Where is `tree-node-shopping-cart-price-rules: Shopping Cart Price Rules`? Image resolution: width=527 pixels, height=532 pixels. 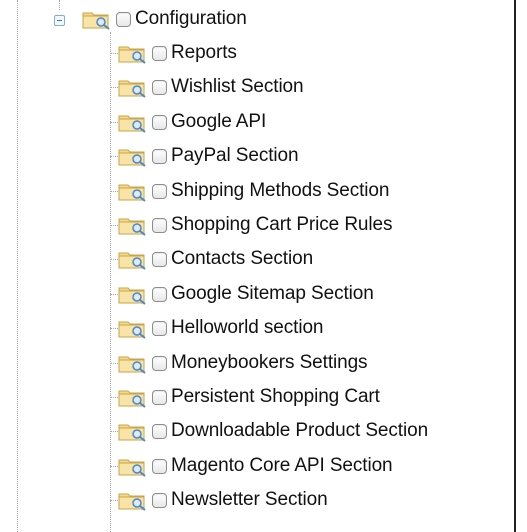 tree-node-shopping-cart-price-rules: Shopping Cart Price Rules is located at coordinates (255, 225).